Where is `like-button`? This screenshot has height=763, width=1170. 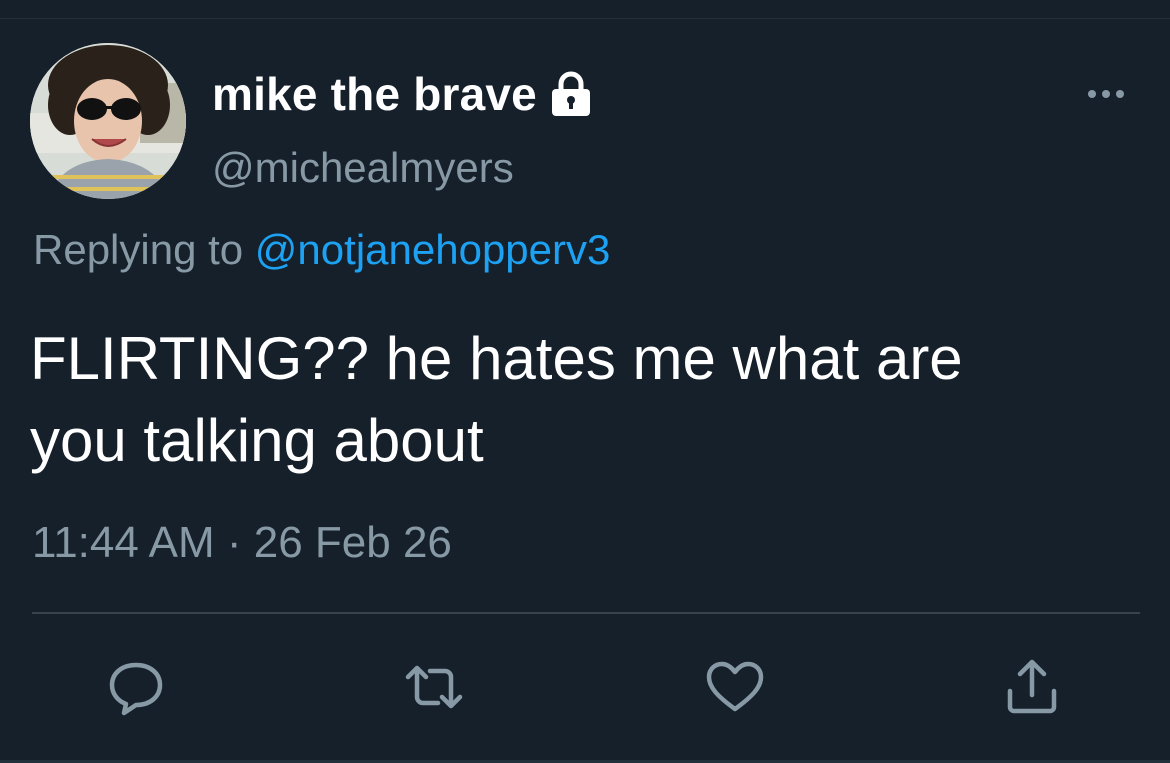 like-button is located at coordinates (735, 687).